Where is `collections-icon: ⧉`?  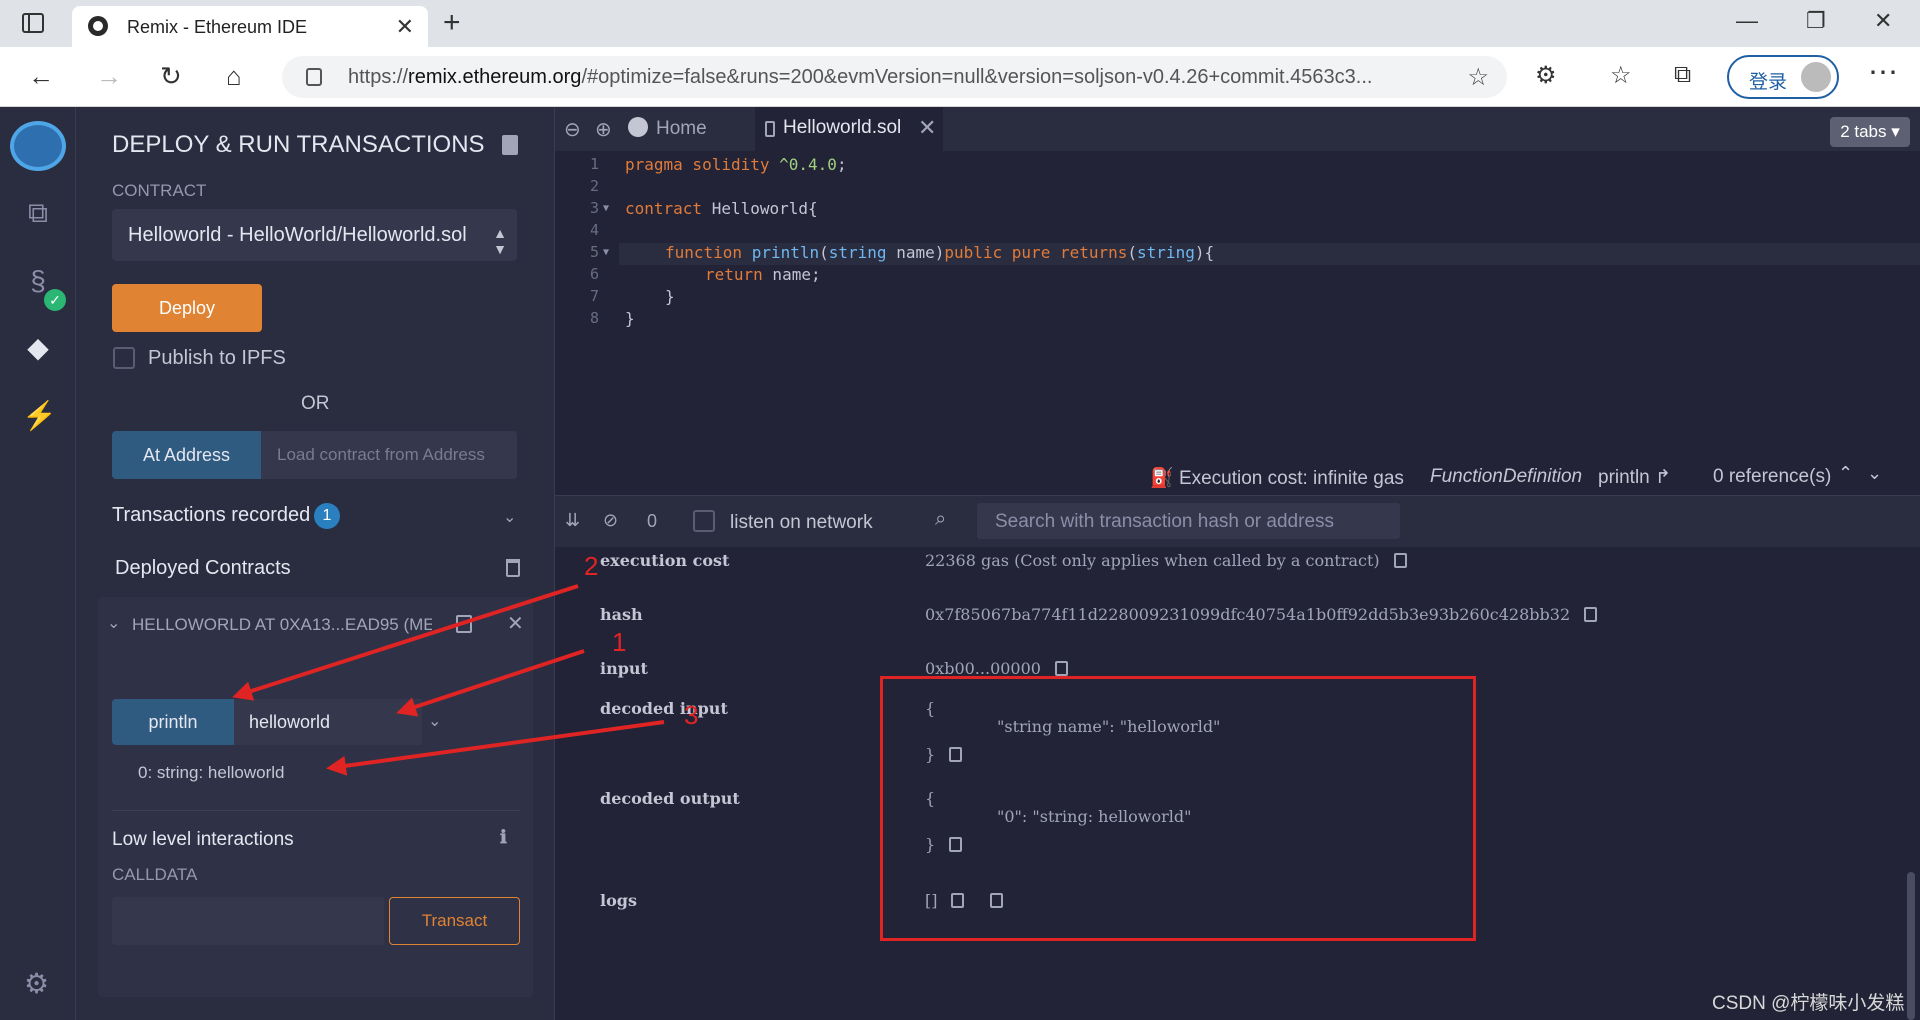
collections-icon: ⧉ is located at coordinates (1682, 75).